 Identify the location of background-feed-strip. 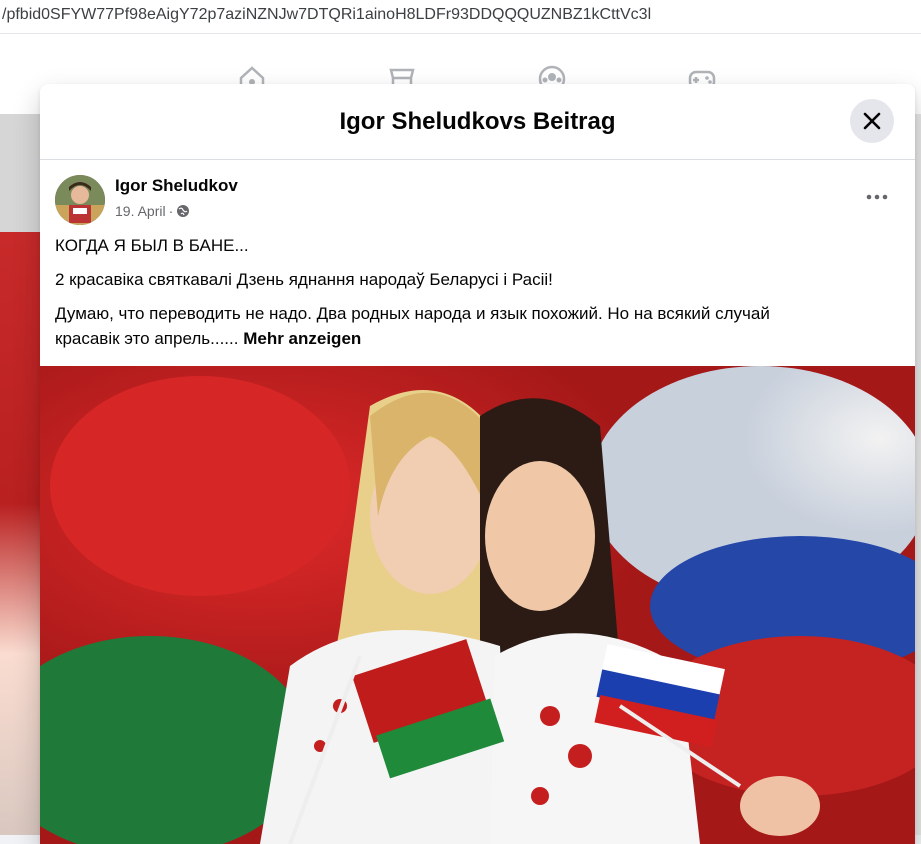
(20, 173).